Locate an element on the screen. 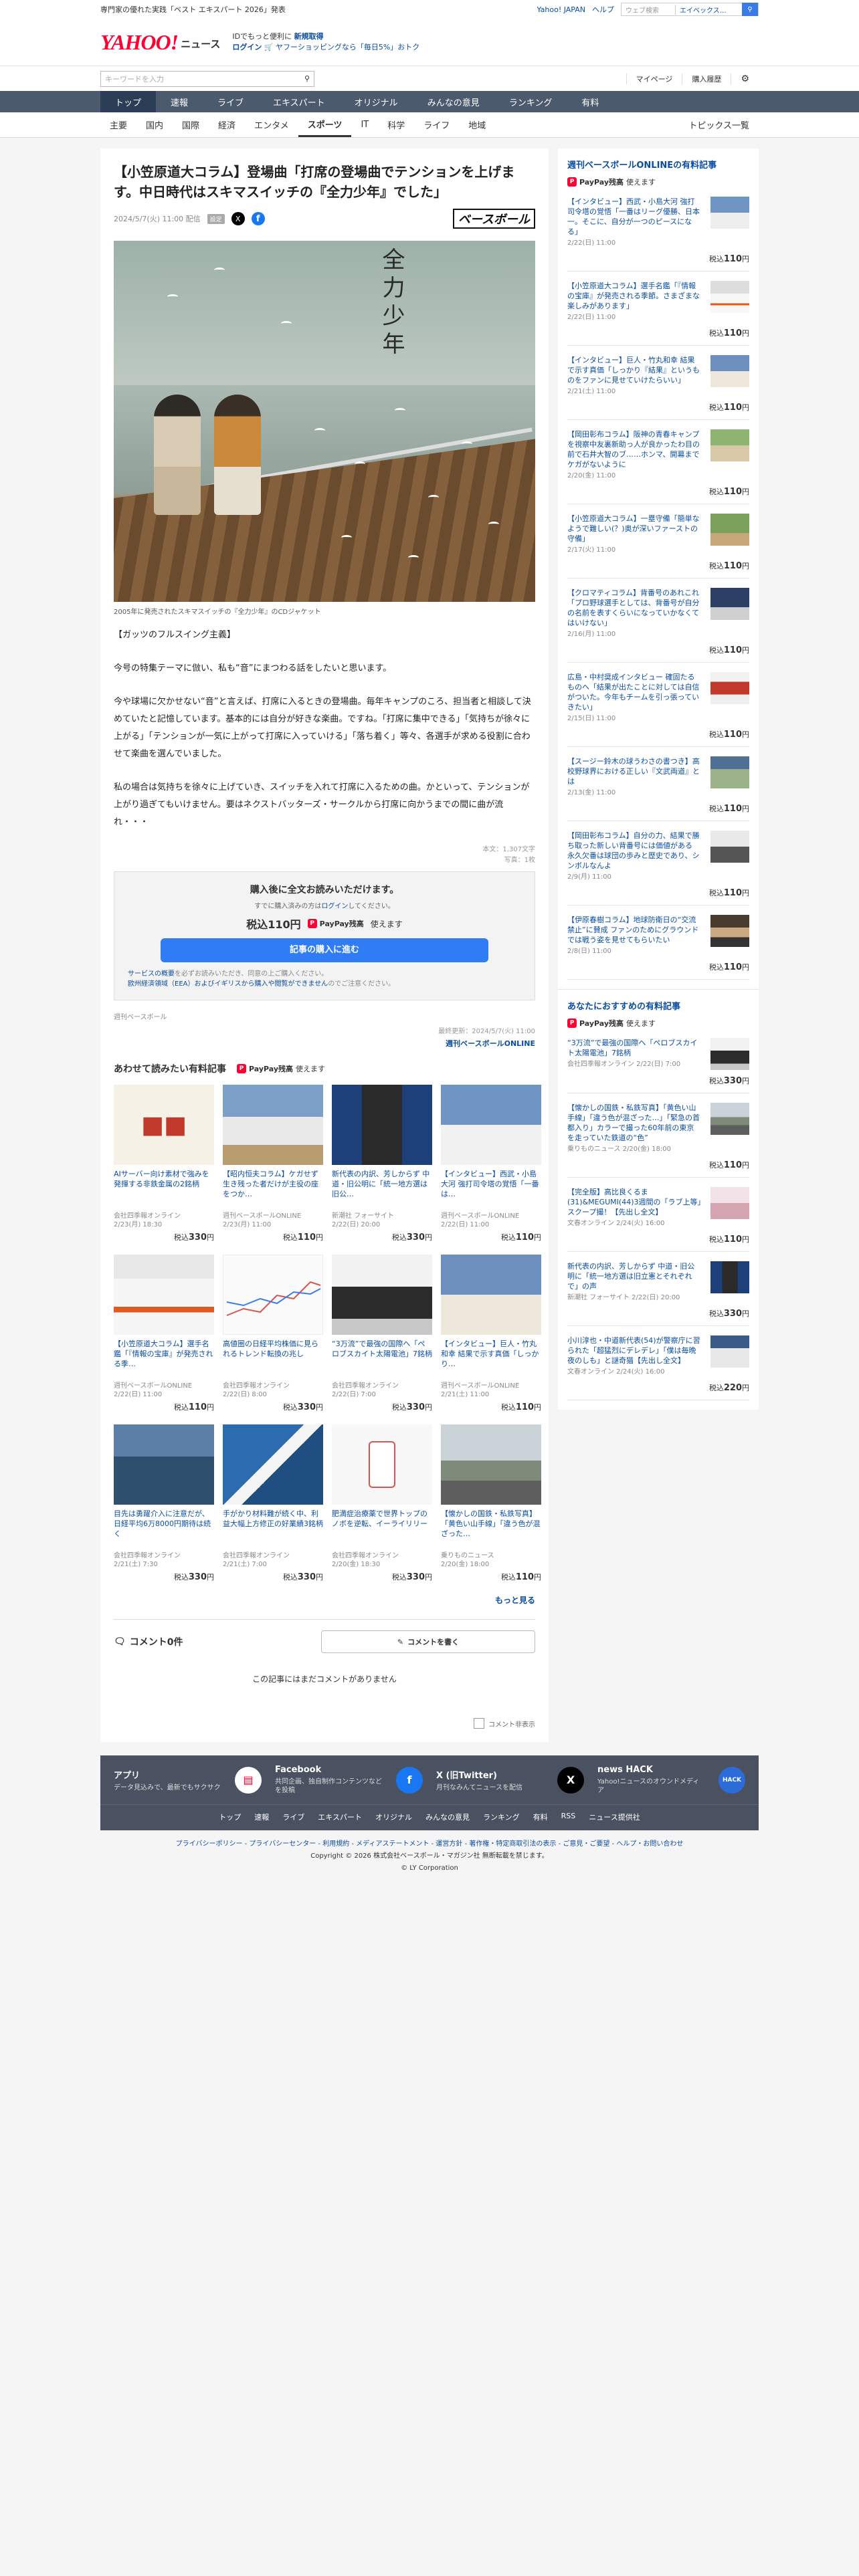 The width and height of the screenshot is (859, 2576). footer-link-ranking: ランキング is located at coordinates (502, 1817).